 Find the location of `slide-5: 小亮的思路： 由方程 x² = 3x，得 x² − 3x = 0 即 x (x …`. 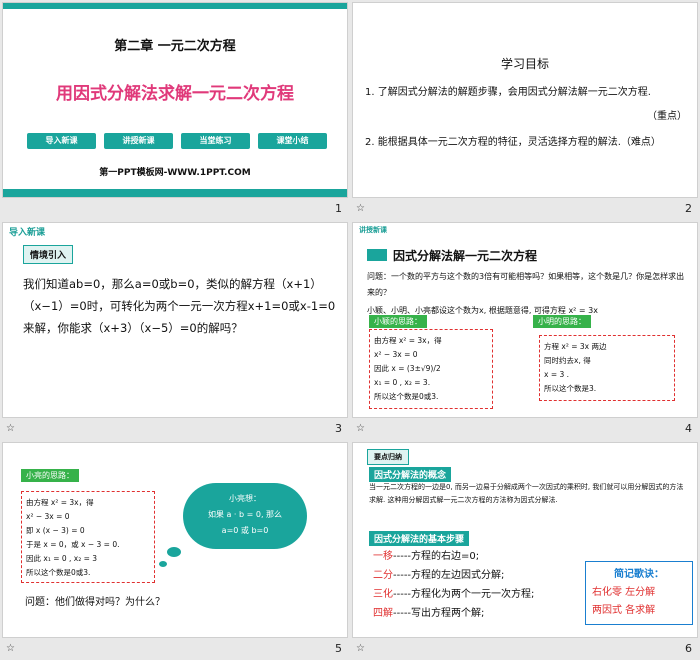

slide-5: 小亮的思路： 由方程 x² = 3x，得 x² − 3x = 0 即 x (x … is located at coordinates (175, 540).